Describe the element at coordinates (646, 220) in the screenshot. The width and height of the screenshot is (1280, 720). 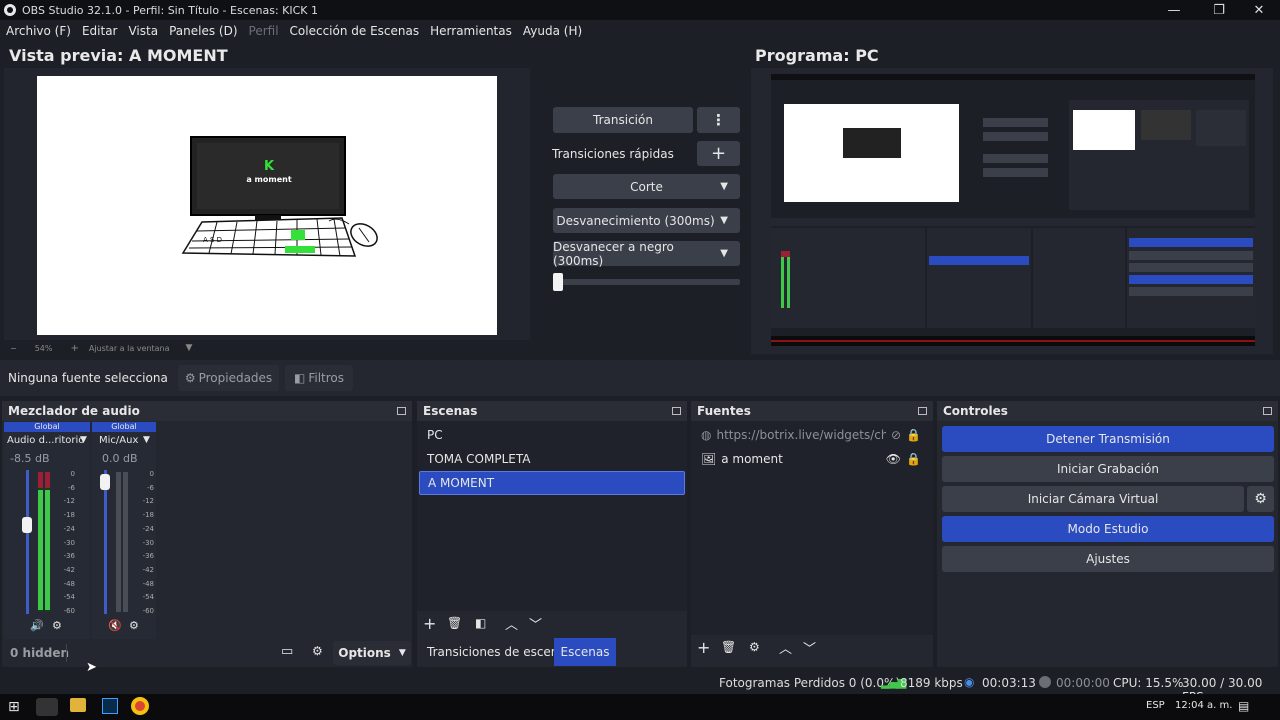
I see `quick-transition-fade: Desvanecimiento (300ms) ▼` at that location.